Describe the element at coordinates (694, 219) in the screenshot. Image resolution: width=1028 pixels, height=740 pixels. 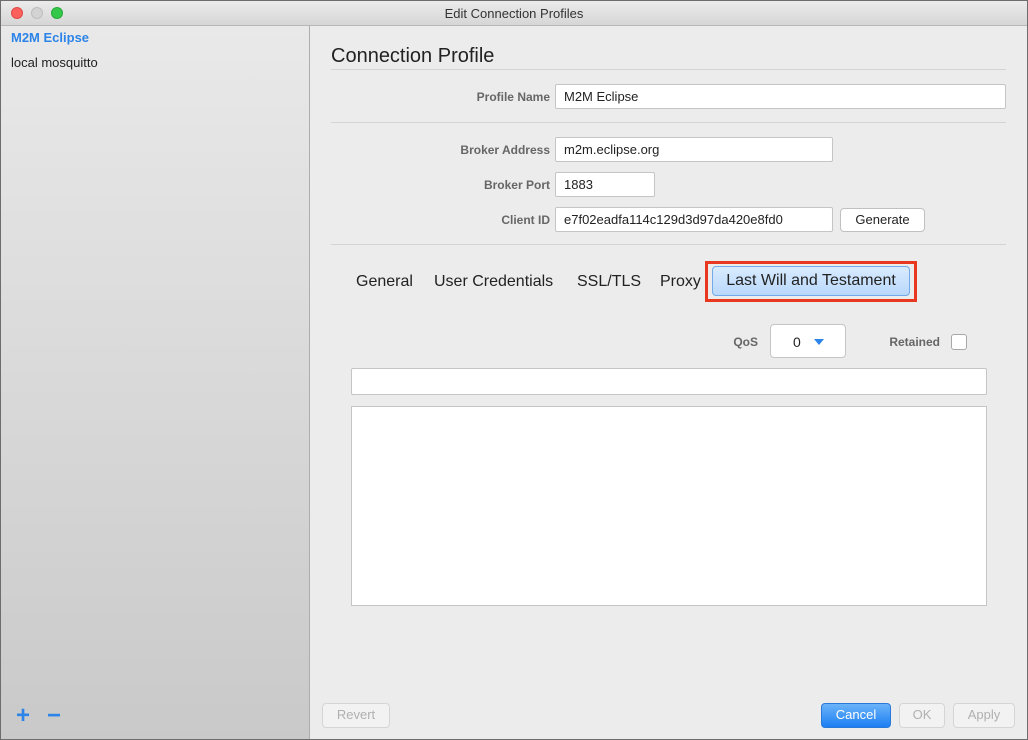
I see `client-id-field: e7f02eadfa114c129d3d97da420e8fd0` at that location.